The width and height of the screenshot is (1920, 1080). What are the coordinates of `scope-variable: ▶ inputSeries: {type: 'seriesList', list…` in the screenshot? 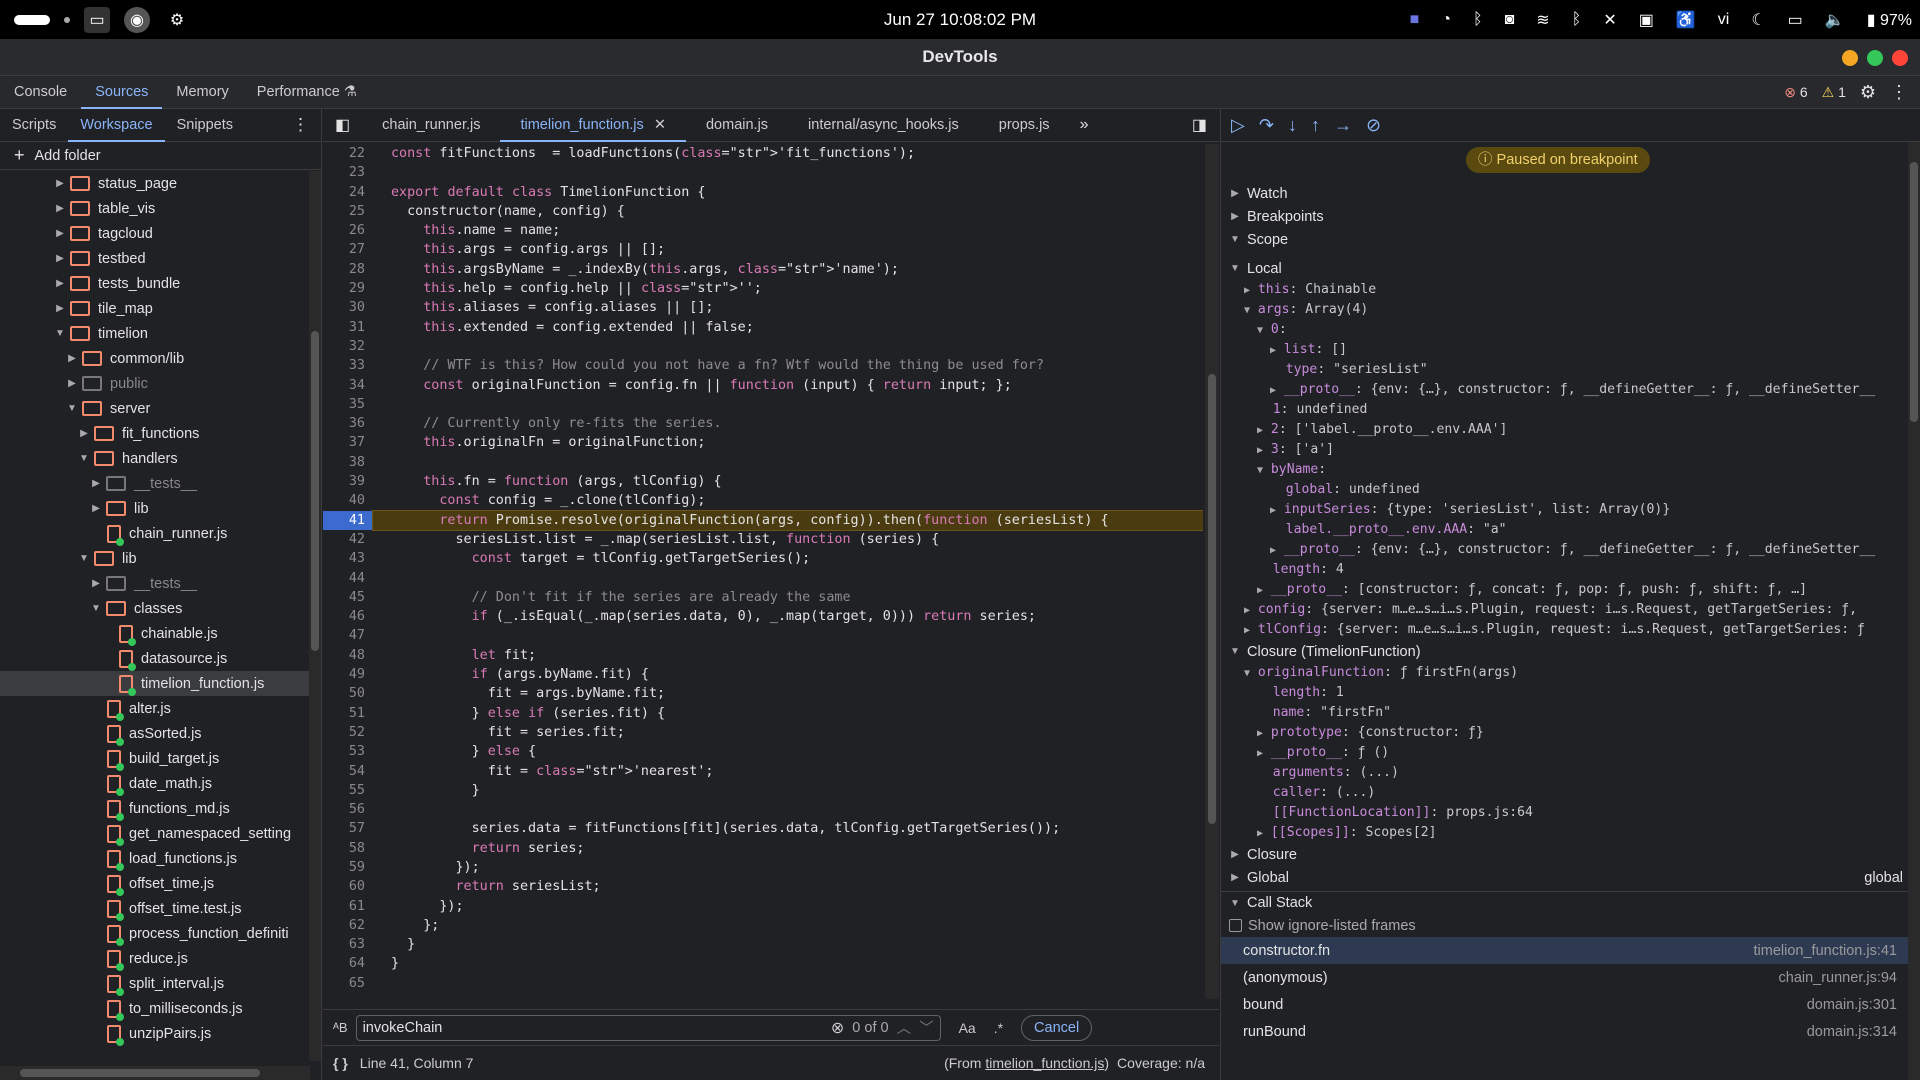 It's located at (1565, 510).